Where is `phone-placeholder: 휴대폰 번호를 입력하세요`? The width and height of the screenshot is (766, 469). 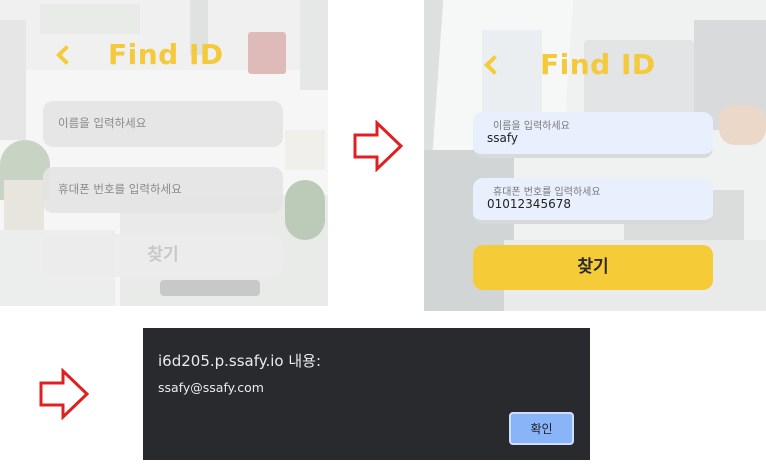 phone-placeholder: 휴대폰 번호를 입력하세요 is located at coordinates (120, 189).